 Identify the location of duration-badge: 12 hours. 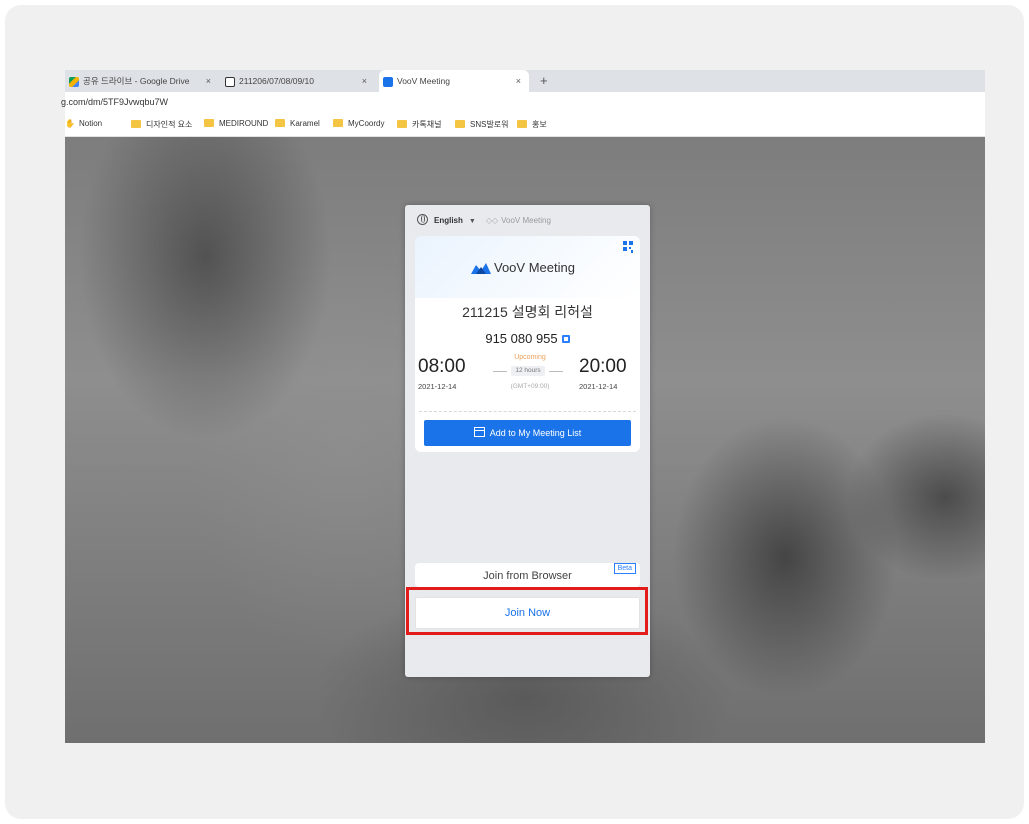
(528, 371).